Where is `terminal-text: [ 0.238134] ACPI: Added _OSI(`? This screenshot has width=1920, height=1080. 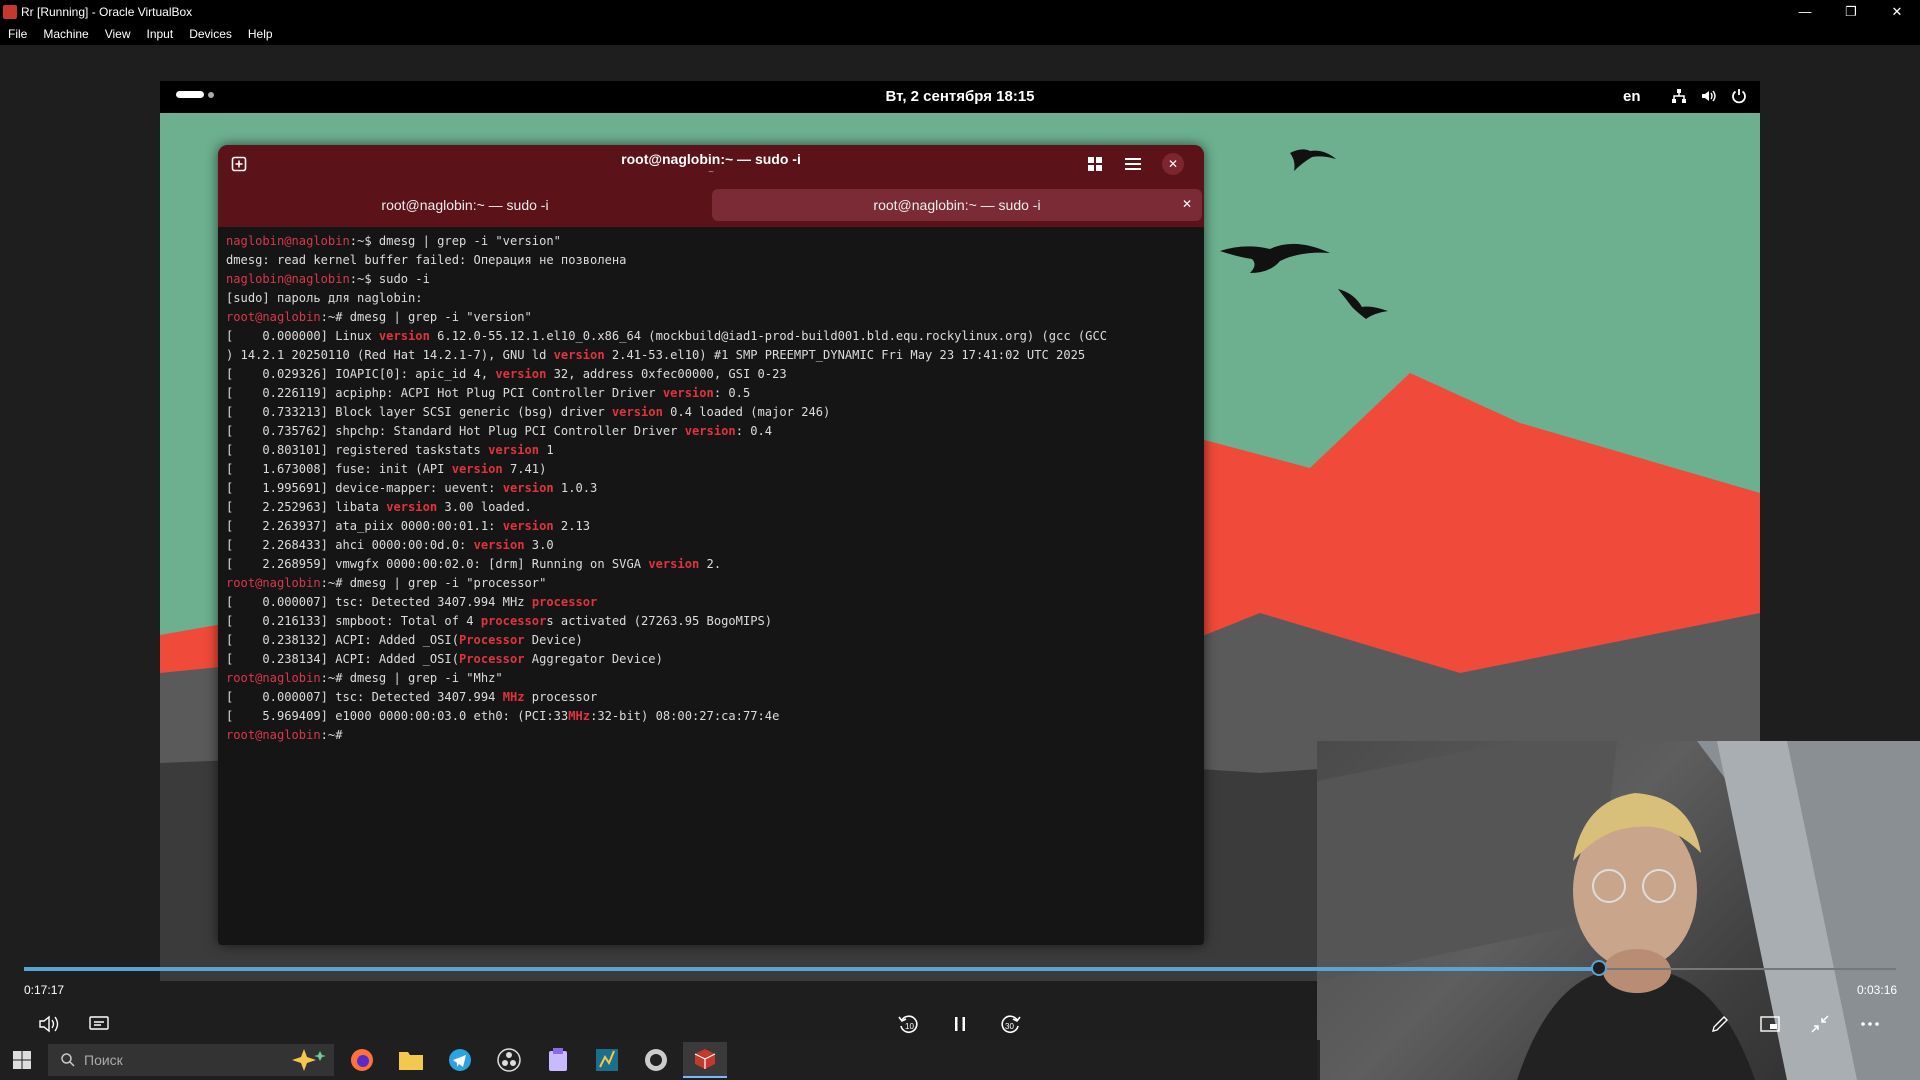
terminal-text: [ 0.238134] ACPI: Added _OSI( is located at coordinates (342, 659).